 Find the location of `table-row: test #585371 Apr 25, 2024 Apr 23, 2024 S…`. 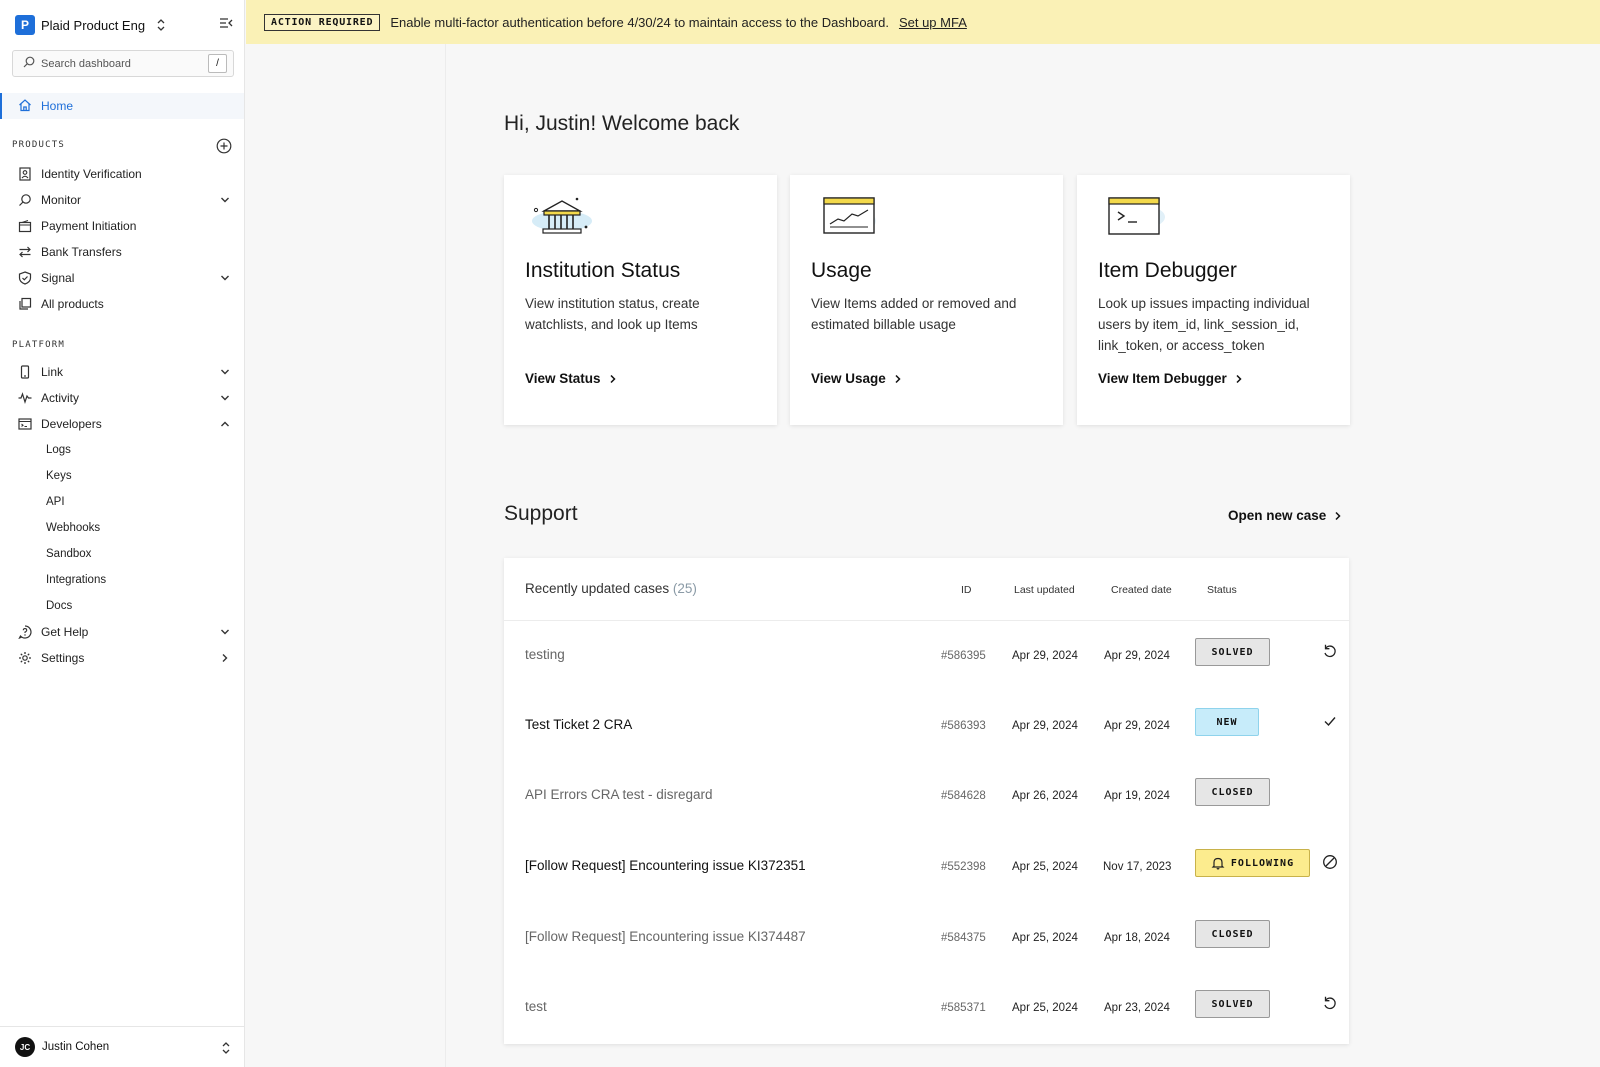

table-row: test #585371 Apr 25, 2024 Apr 23, 2024 S… is located at coordinates (926, 1008).